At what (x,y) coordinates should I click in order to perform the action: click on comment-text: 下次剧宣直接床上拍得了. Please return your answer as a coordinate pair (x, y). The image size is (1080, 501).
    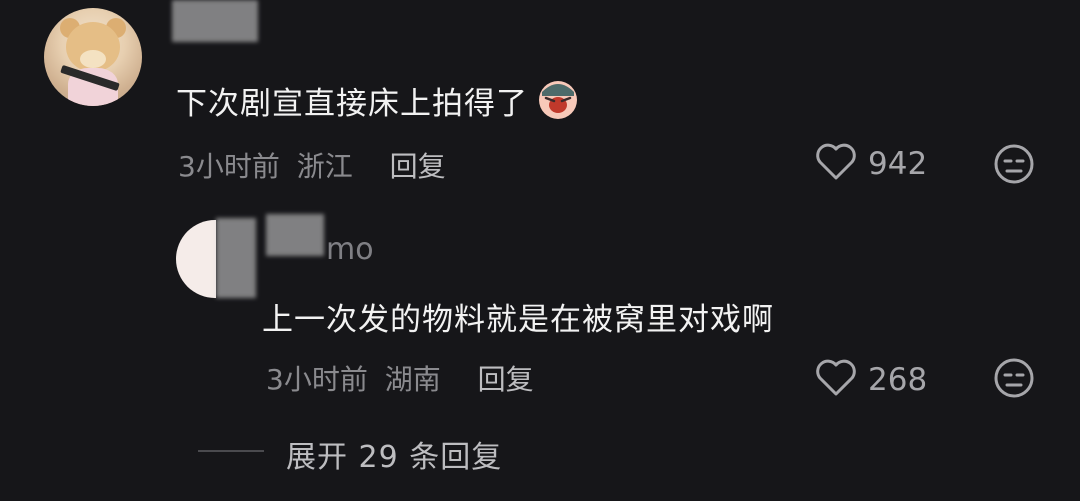
    Looking at the image, I should click on (352, 103).